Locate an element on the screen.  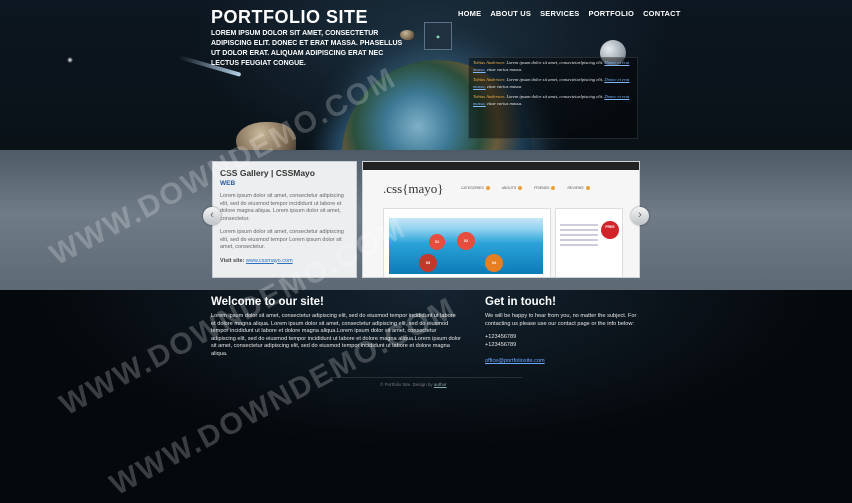
main-nav: HOME ABOUT US SERVICES PORTFOLIO CONTACT is located at coordinates (569, 13).